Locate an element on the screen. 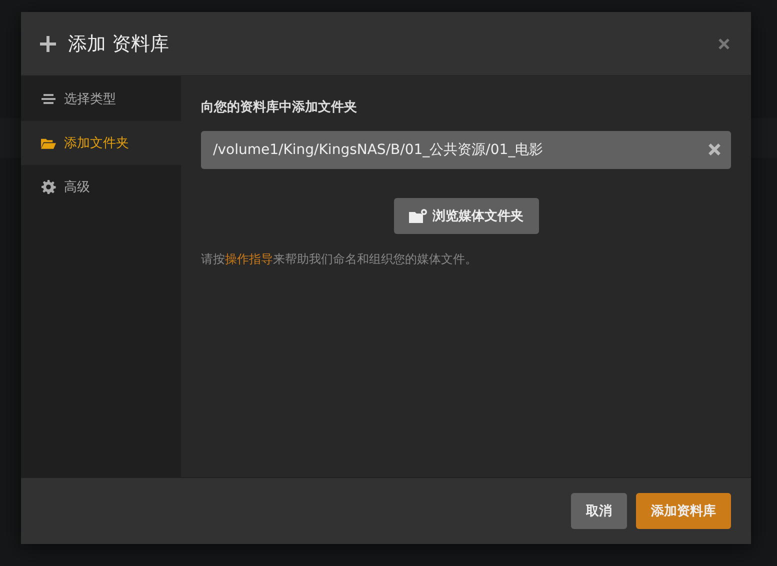 Image resolution: width=777 pixels, height=566 pixels. browse-button: 浏览媒体文件夹 is located at coordinates (466, 216).